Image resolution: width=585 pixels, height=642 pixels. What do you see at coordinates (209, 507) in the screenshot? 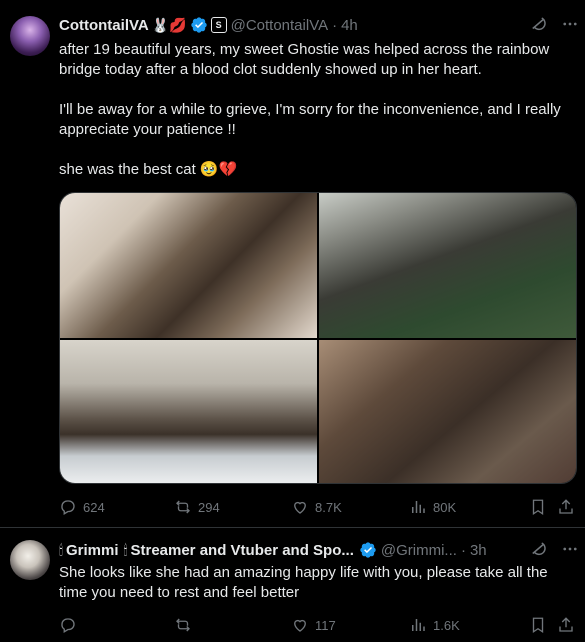
I see `repost-count: 294` at bounding box center [209, 507].